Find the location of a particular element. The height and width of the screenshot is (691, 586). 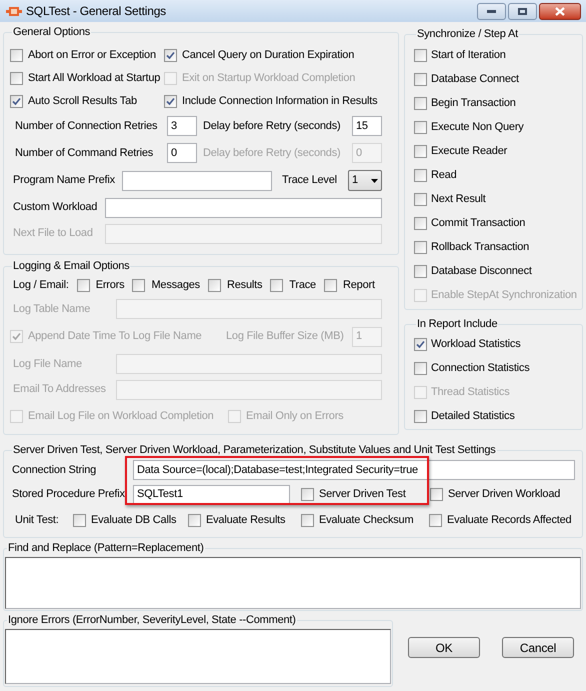

checkbox-label: Next Result is located at coordinates (458, 200).